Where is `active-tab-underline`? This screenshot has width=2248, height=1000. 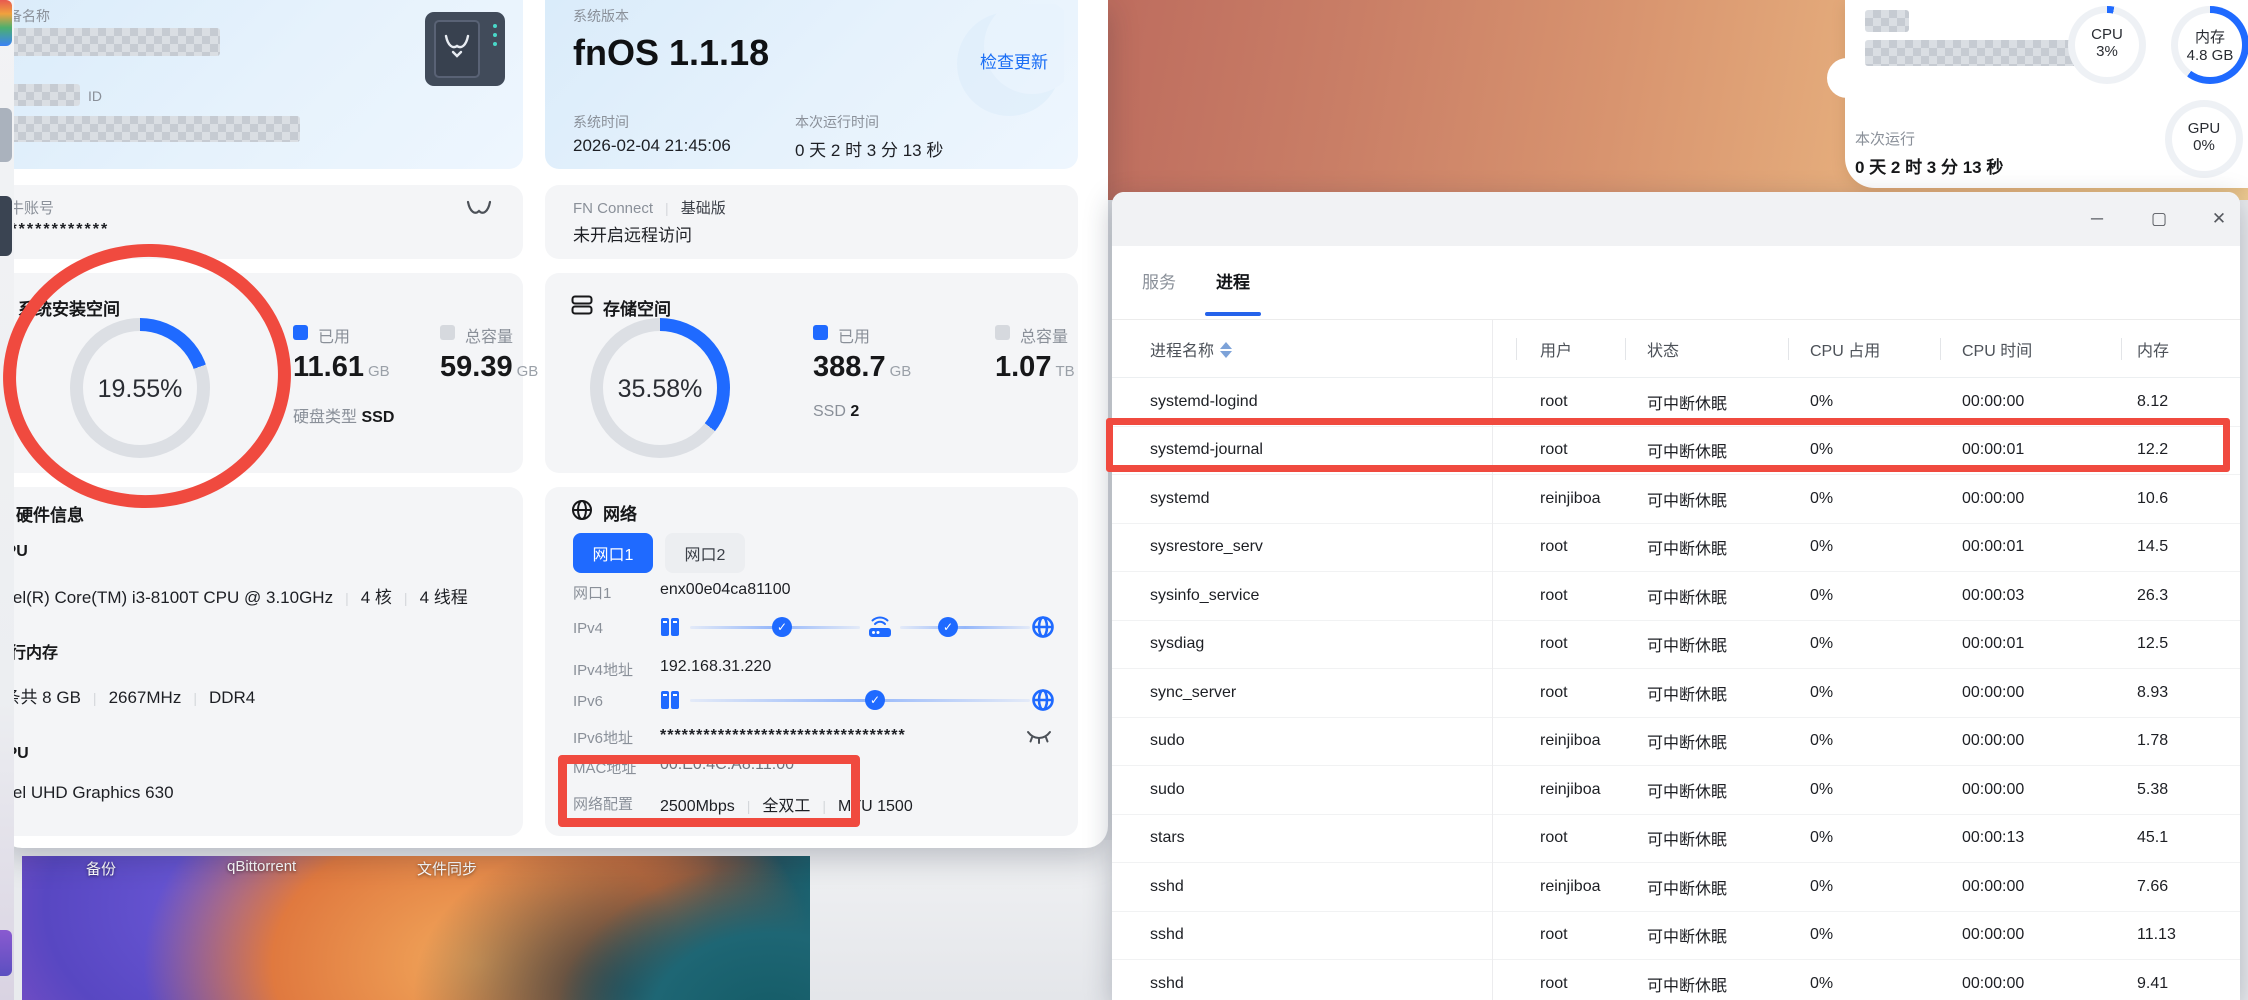 active-tab-underline is located at coordinates (1233, 314).